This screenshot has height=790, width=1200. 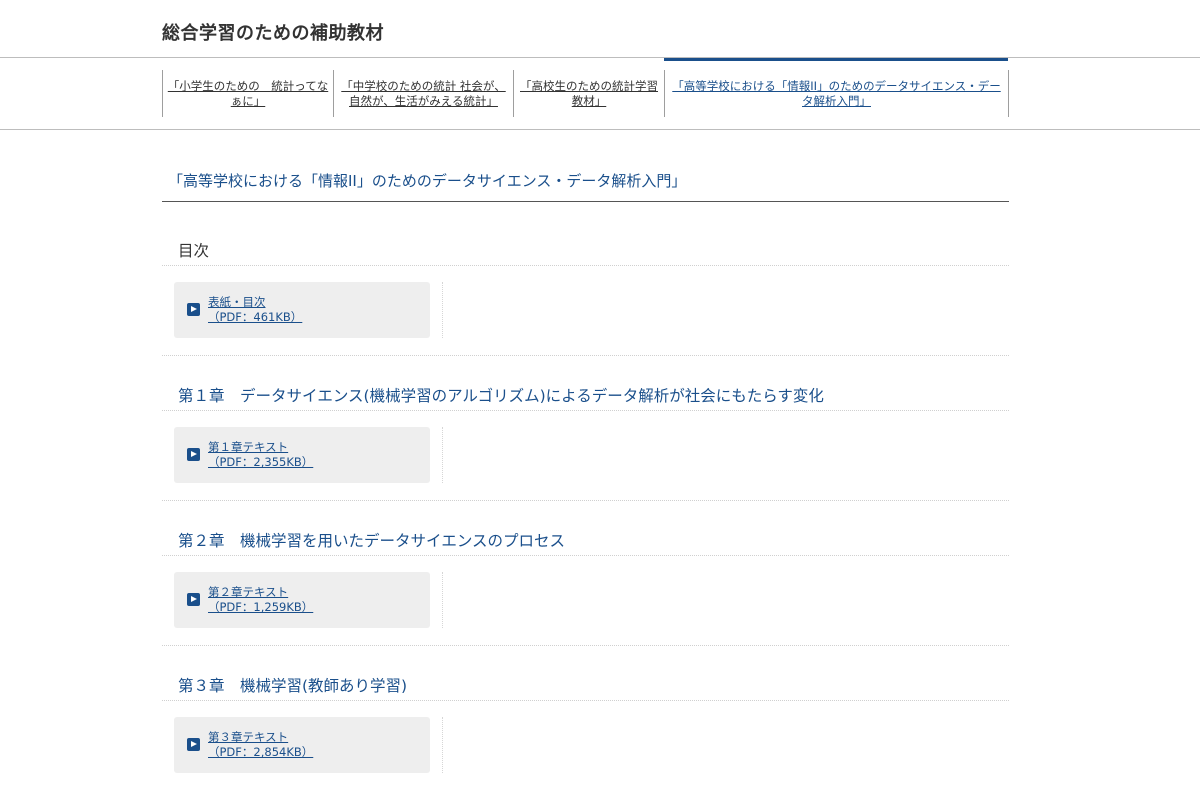 I want to click on page-title: 「高等学校における「情報II」のためのデータサイエンス・データ解析入門」, so click(x=427, y=181).